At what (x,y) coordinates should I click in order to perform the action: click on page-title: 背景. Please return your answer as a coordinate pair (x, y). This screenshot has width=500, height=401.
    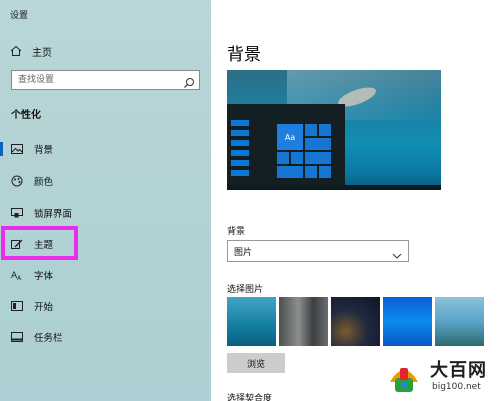
    Looking at the image, I should click on (244, 55).